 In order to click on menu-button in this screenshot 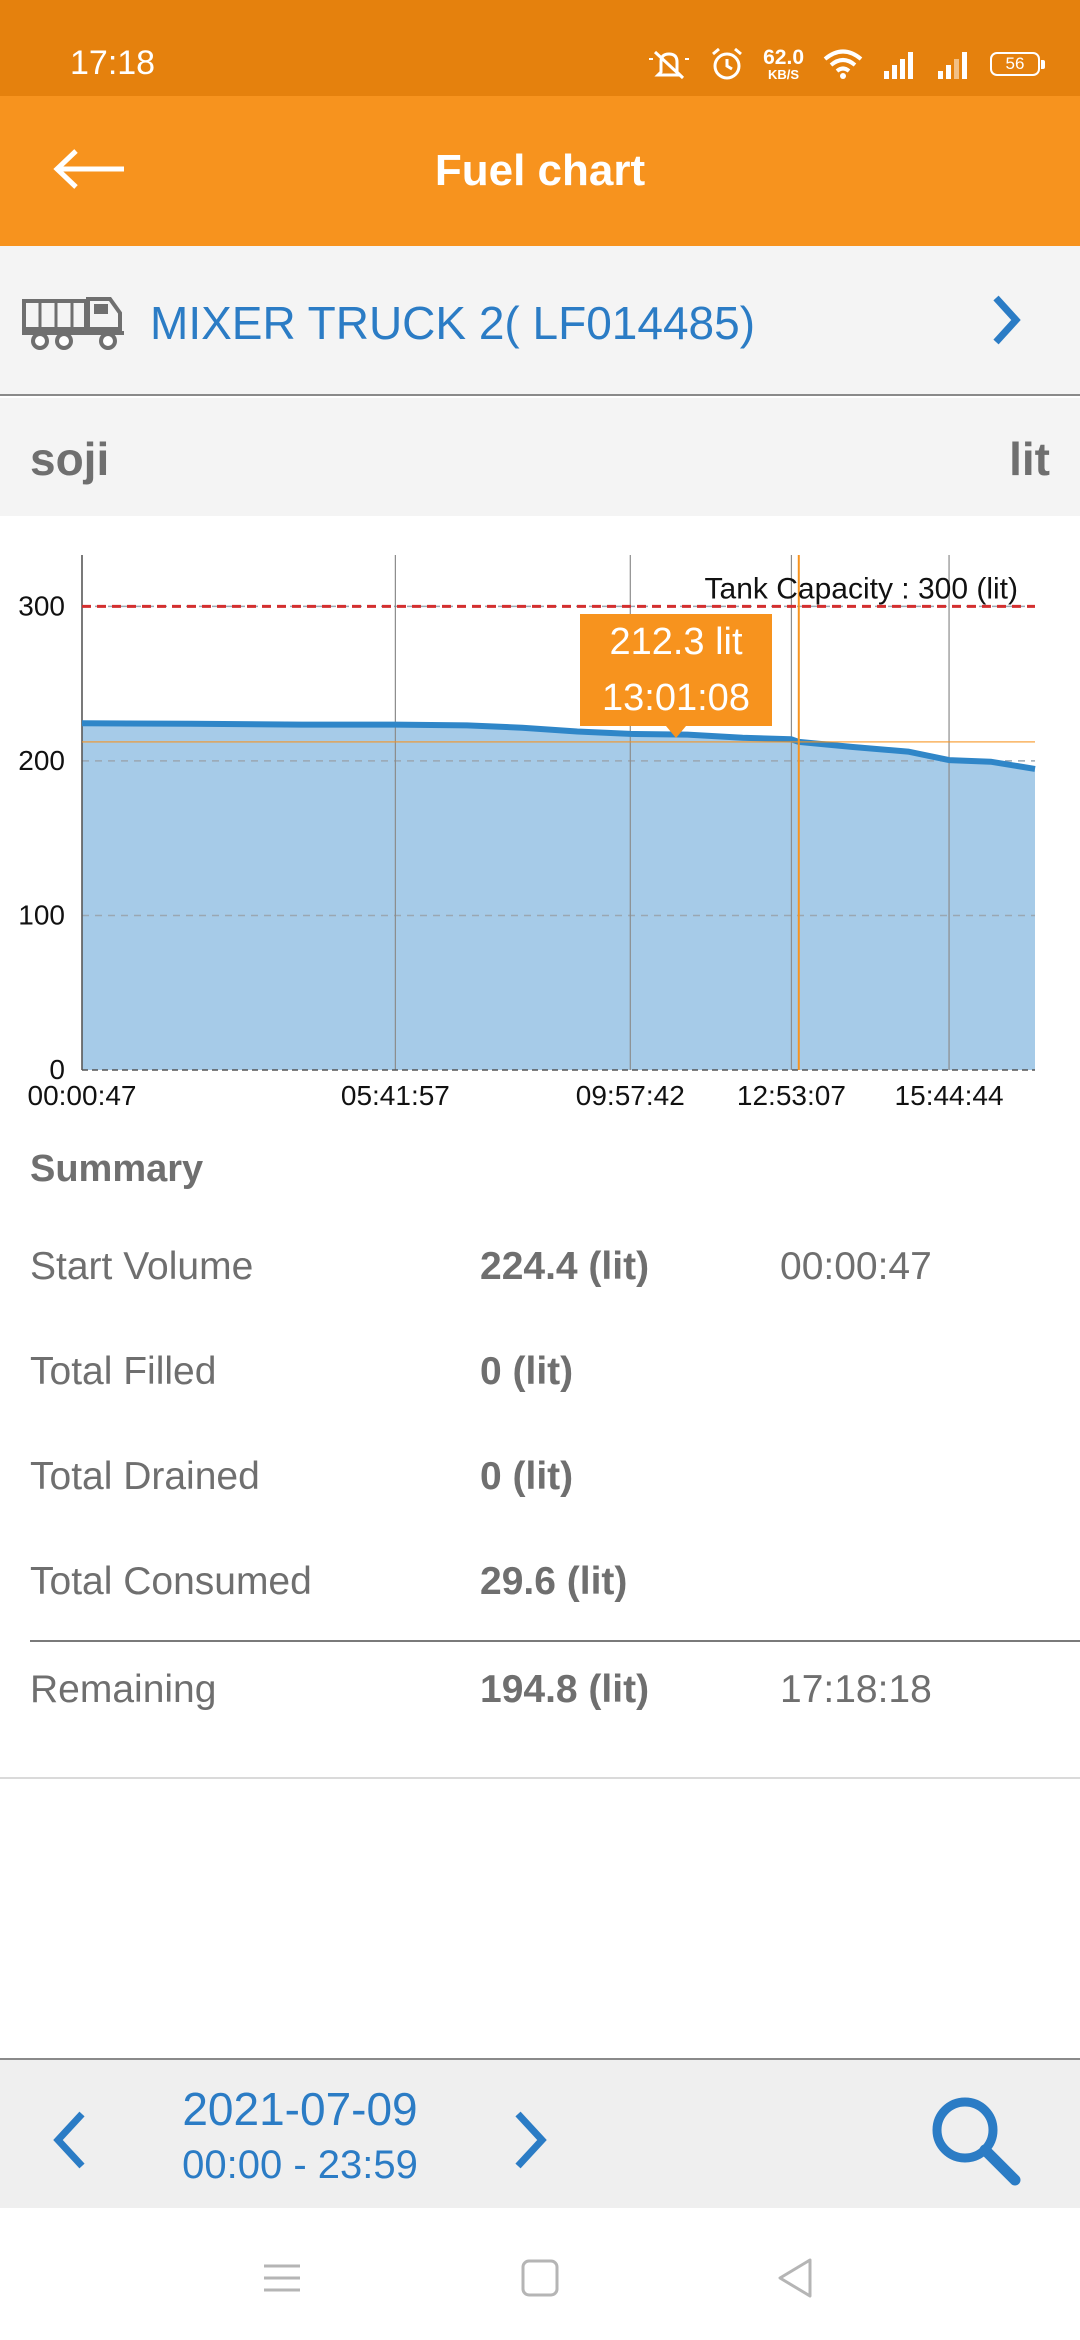, I will do `click(282, 2278)`.